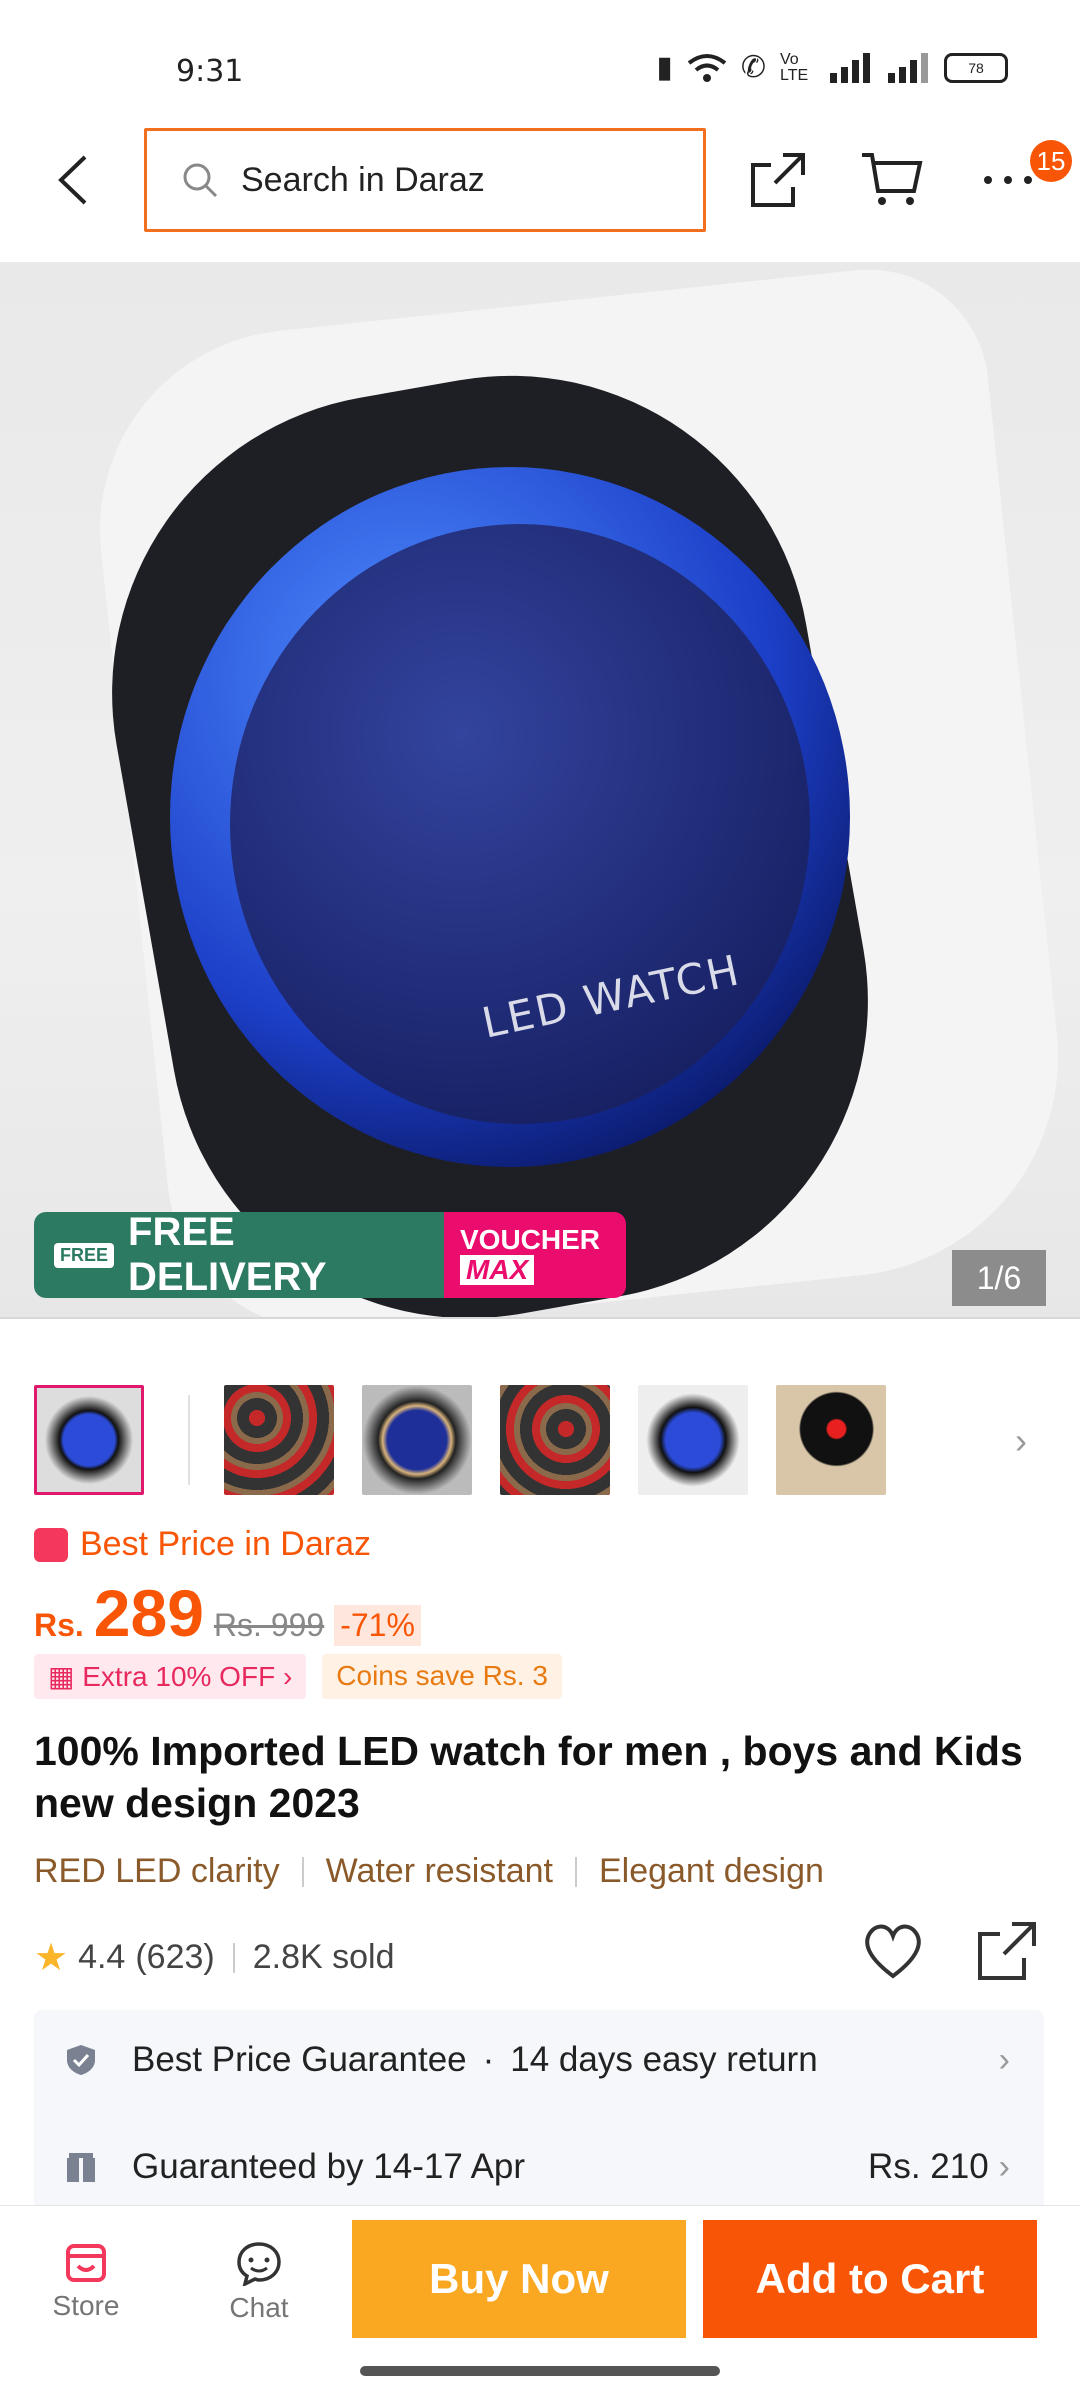 The width and height of the screenshot is (1080, 2400). Describe the element at coordinates (893, 1951) in the screenshot. I see `heart-icon` at that location.